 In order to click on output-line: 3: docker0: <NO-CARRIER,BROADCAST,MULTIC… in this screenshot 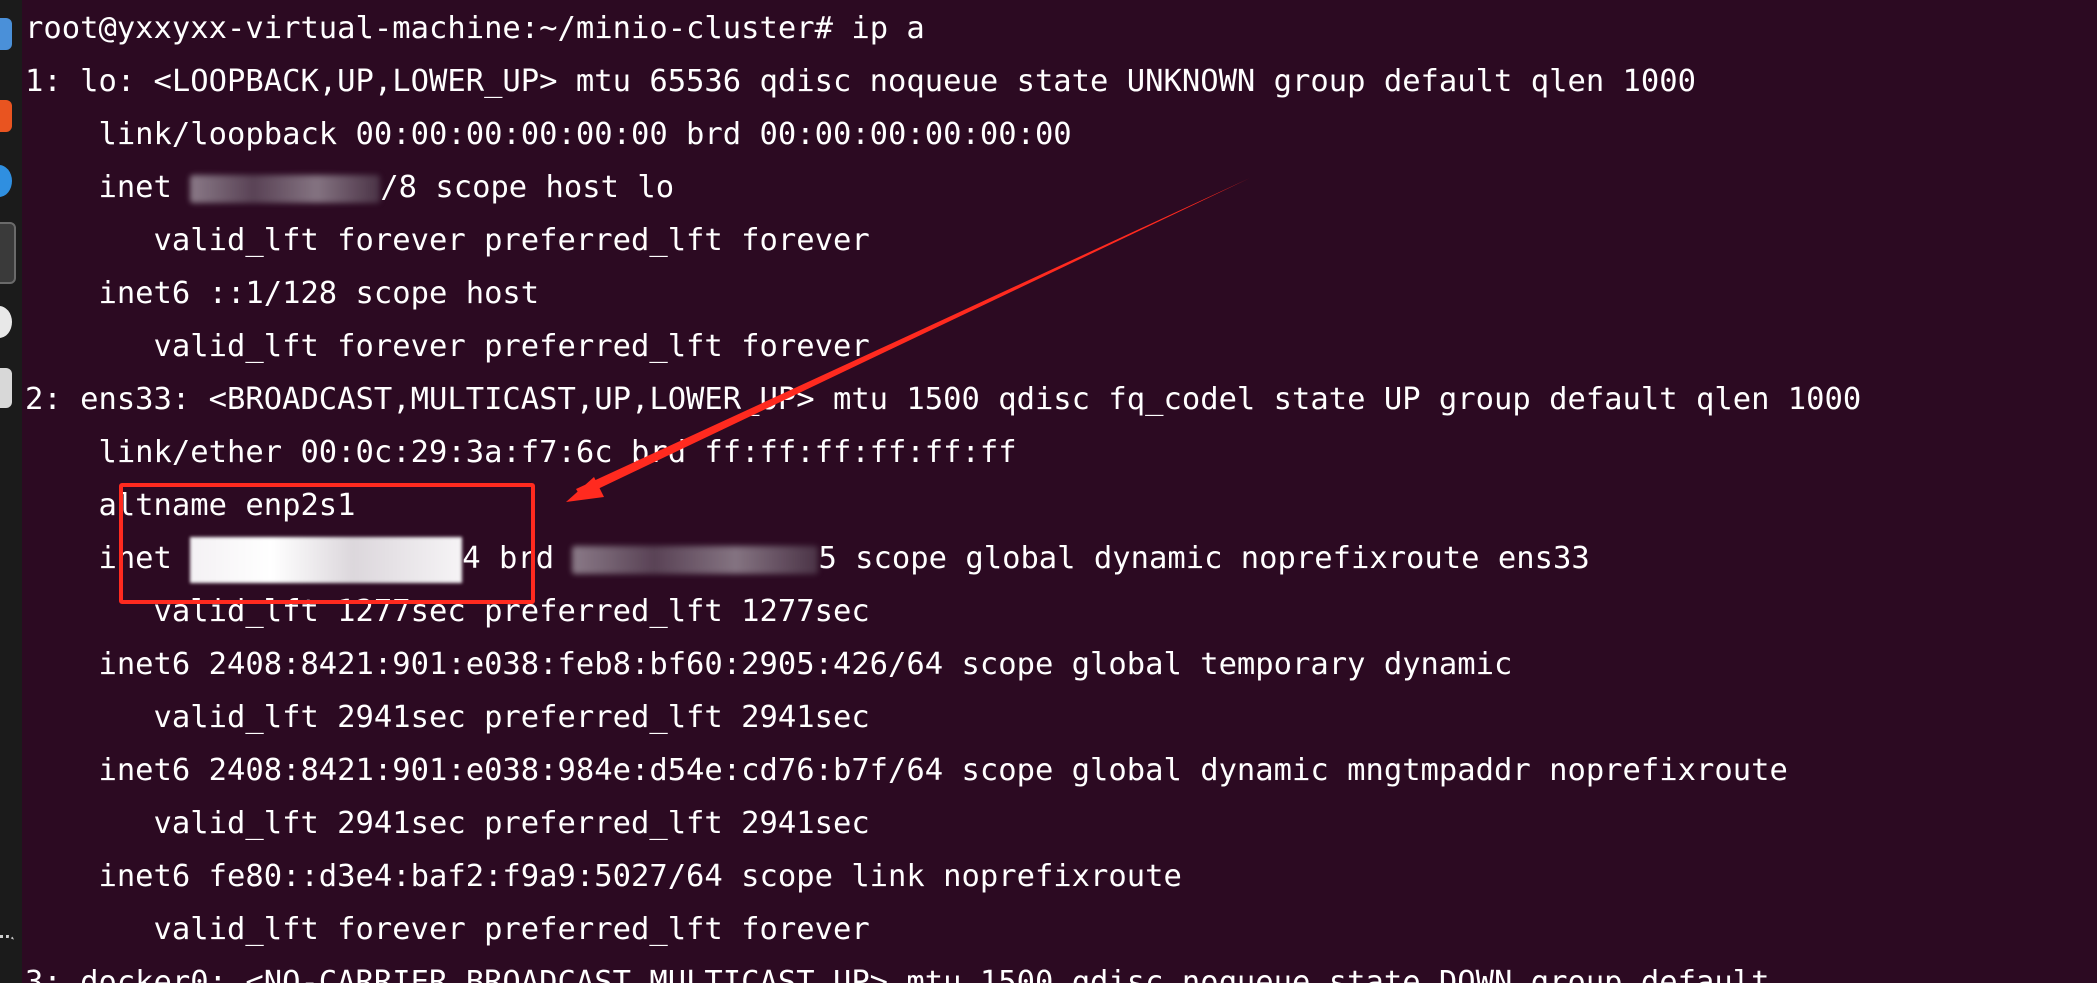, I will do `click(897, 974)`.